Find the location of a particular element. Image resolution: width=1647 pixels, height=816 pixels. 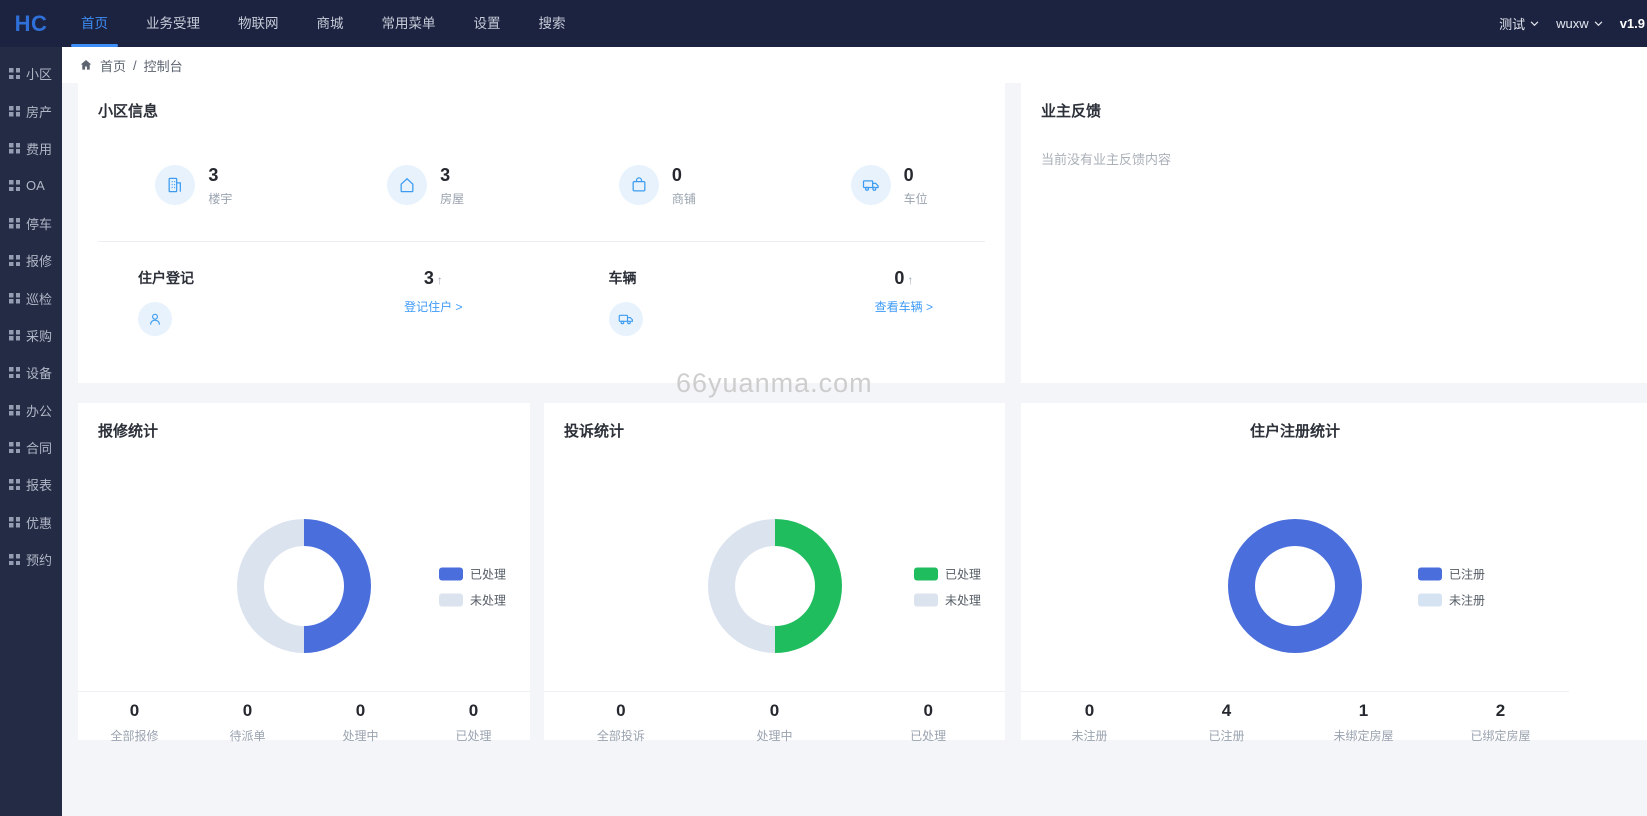

stat-buildings: 3 楼宇 is located at coordinates (194, 186).